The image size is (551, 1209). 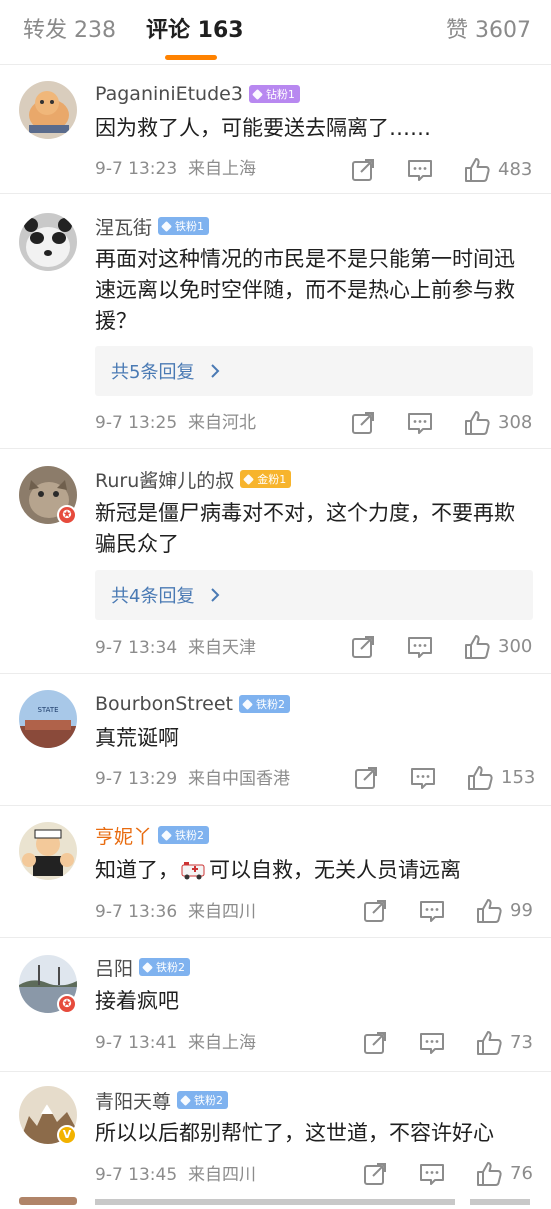 I want to click on comment-meta: 9-7 13:34 来自天津, so click(x=175, y=648).